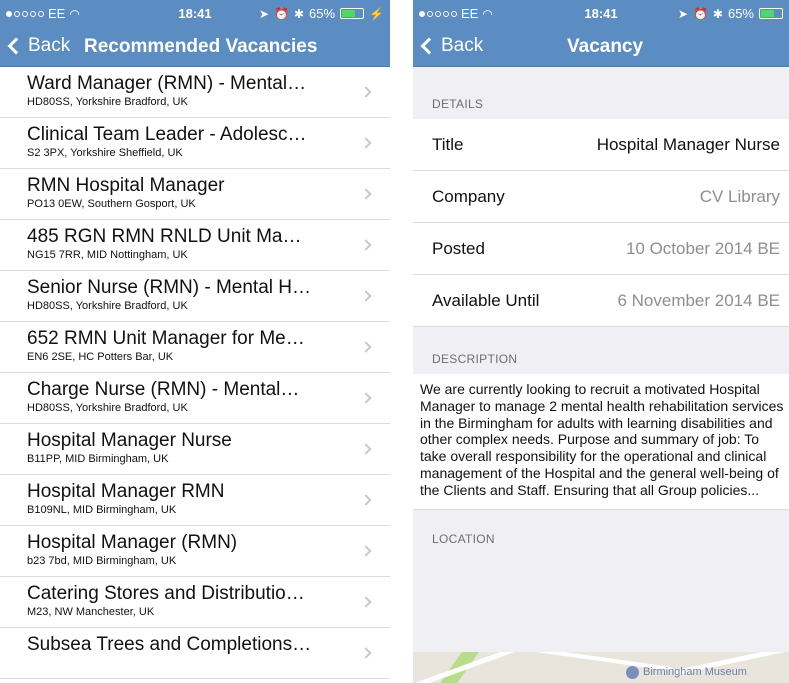 Image resolution: width=789 pixels, height=683 pixels. Describe the element at coordinates (601, 301) in the screenshot. I see `detail-row: Available Until 6 November 2014 BE` at that location.